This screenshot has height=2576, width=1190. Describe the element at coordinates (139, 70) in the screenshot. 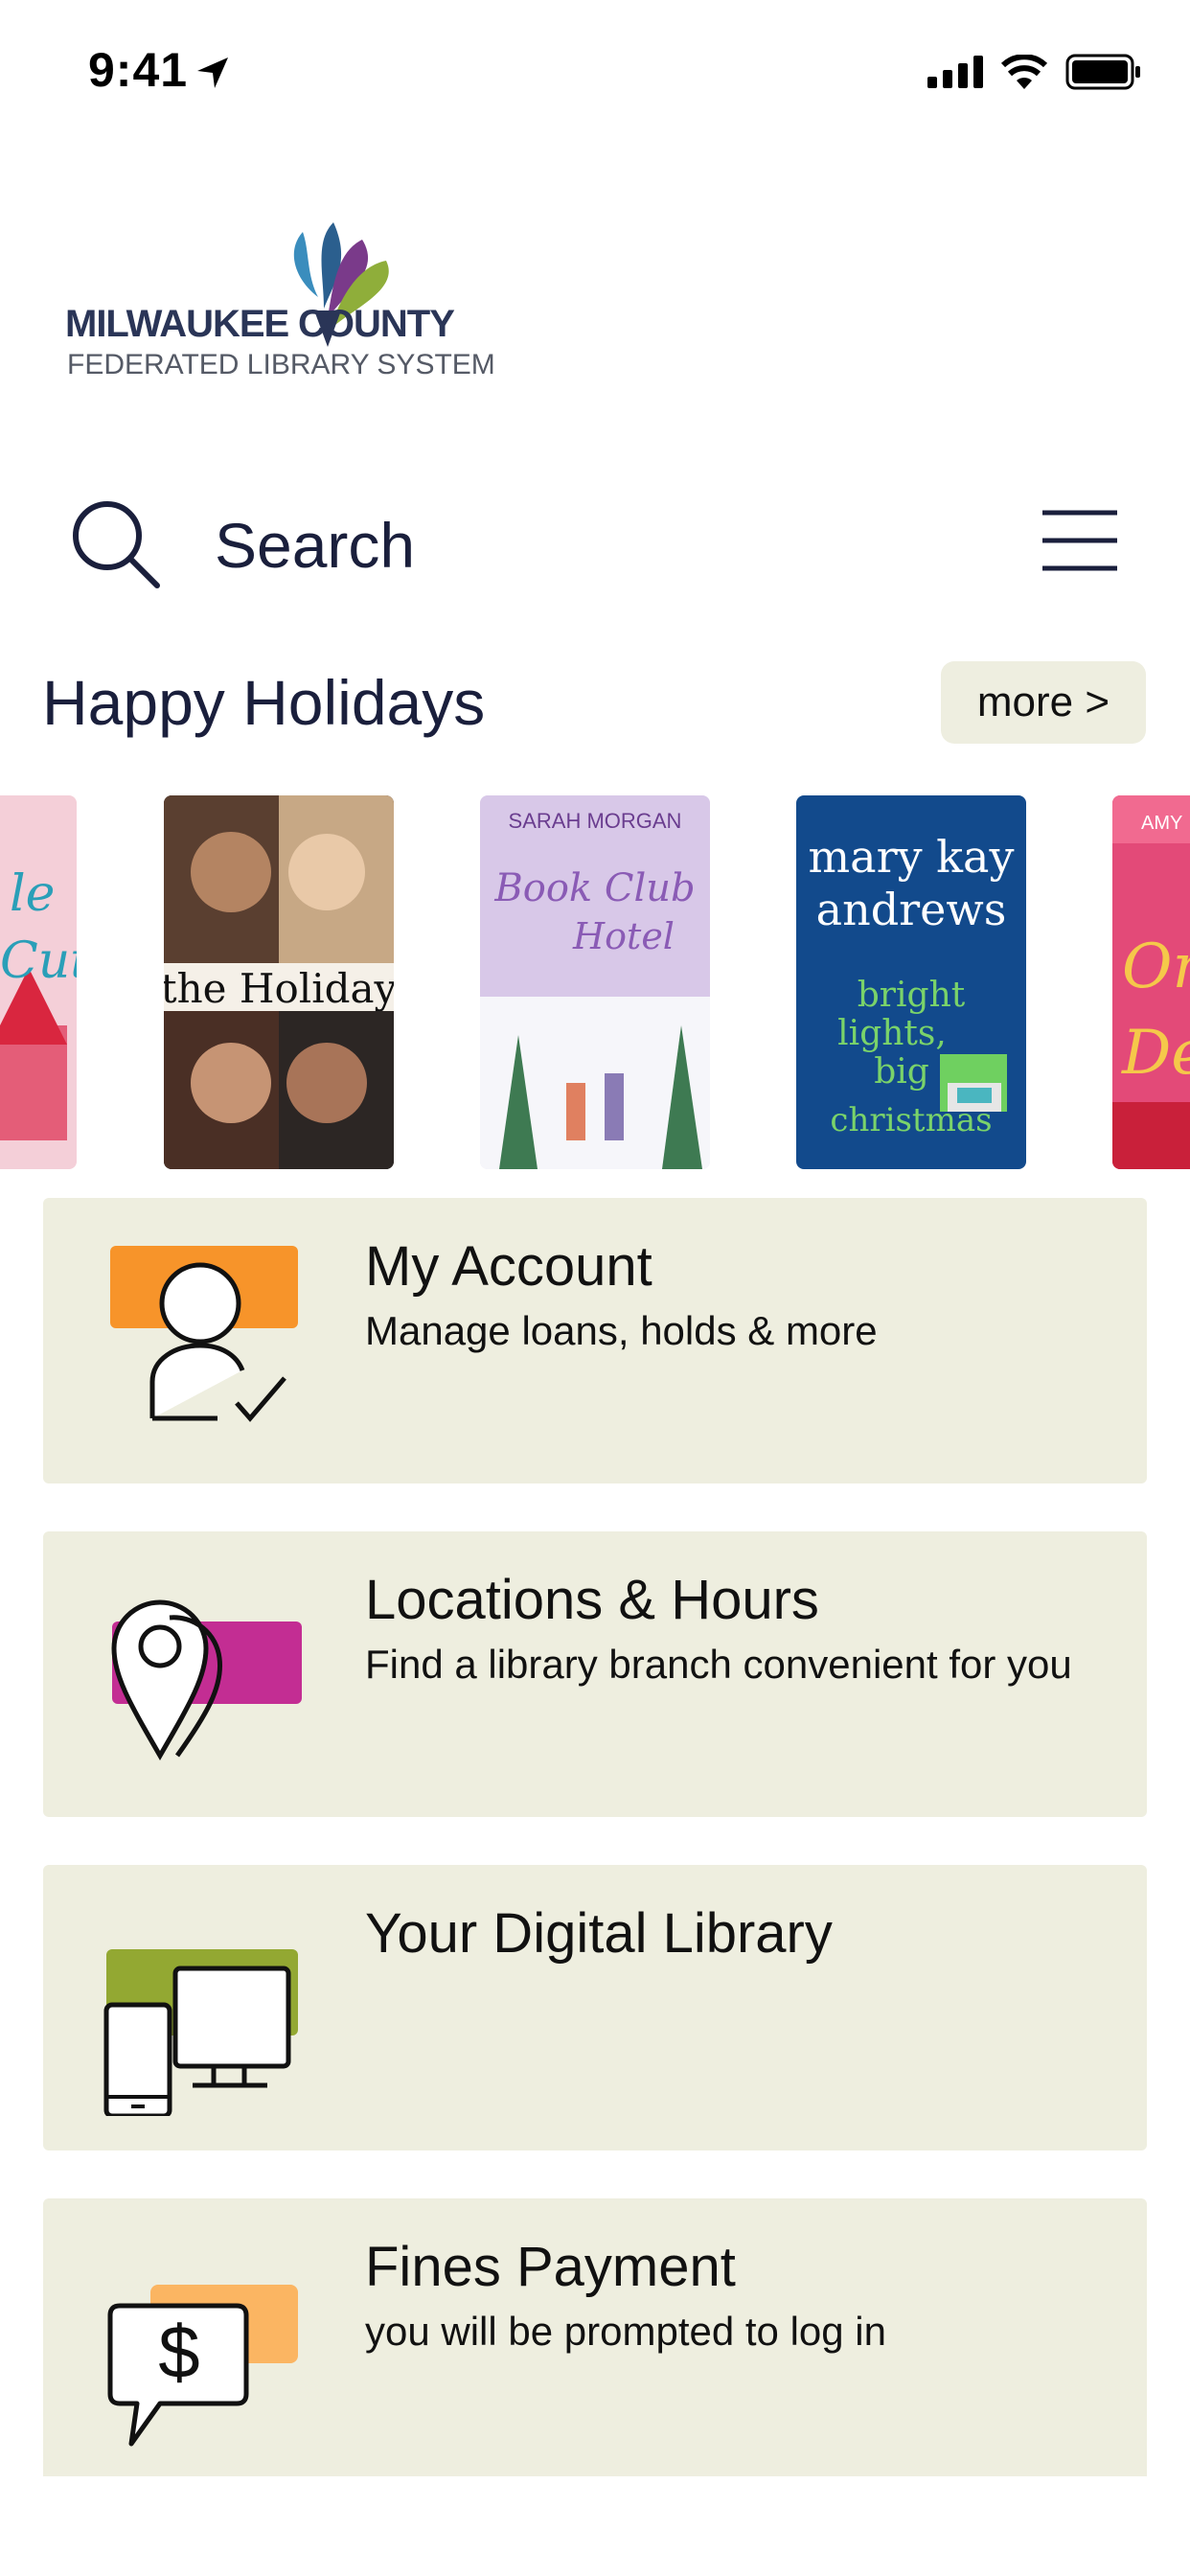

I see `status-time: 9:41` at that location.